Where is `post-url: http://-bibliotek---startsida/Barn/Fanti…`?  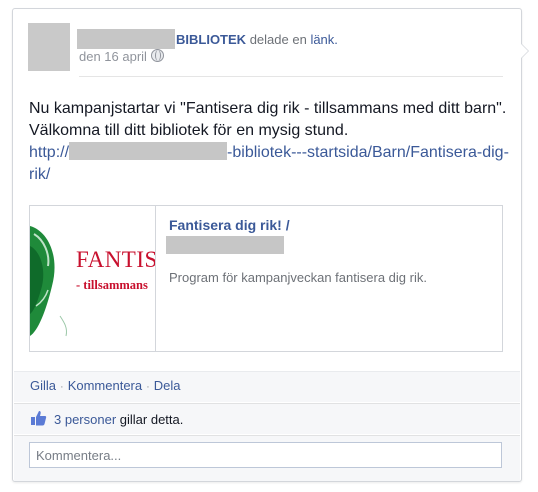 post-url: http://-bibliotek---startsida/Barn/Fanti… is located at coordinates (269, 162).